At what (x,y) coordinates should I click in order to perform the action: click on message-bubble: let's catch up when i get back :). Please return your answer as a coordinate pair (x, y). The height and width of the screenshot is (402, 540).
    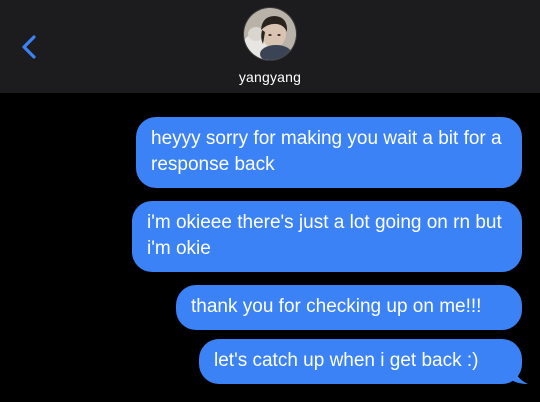
    Looking at the image, I should click on (363, 361).